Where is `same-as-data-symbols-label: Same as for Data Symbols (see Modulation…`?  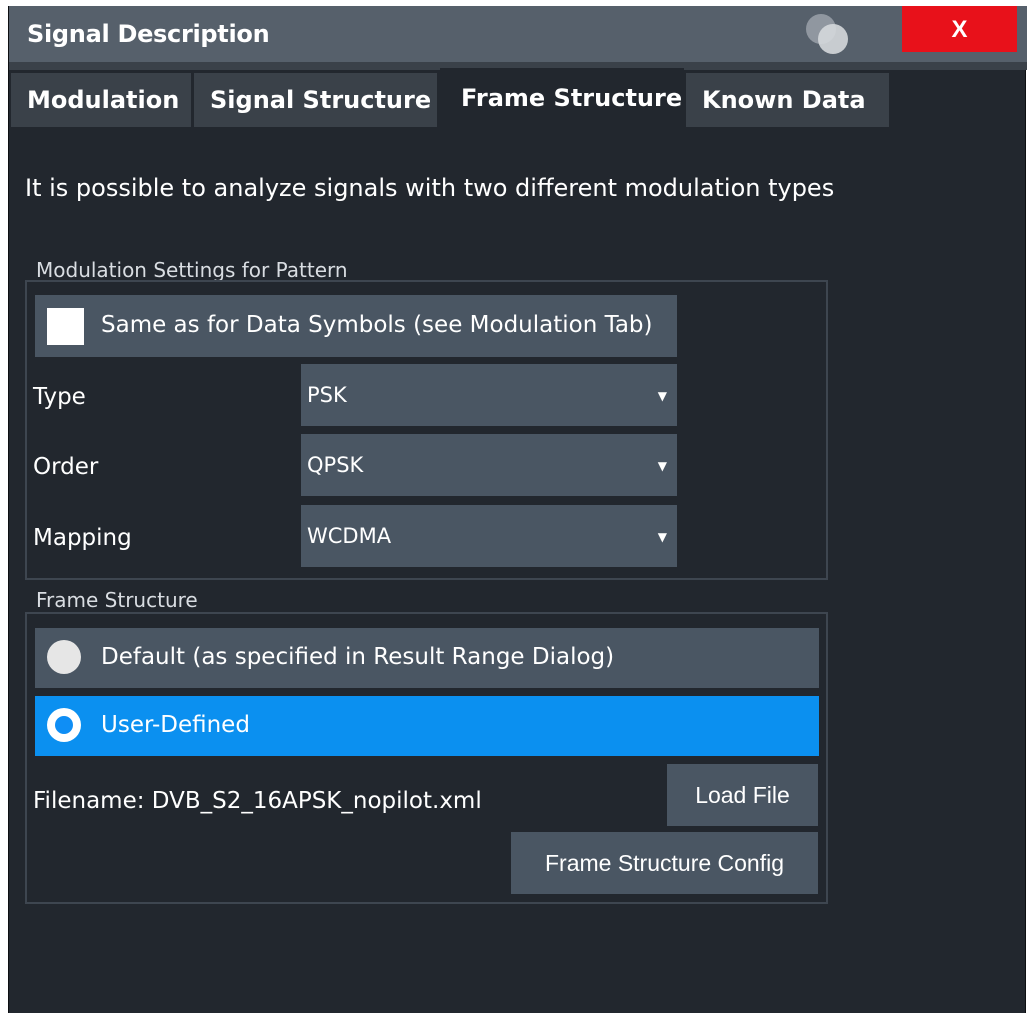 same-as-data-symbols-label: Same as for Data Symbols (see Modulation… is located at coordinates (377, 325).